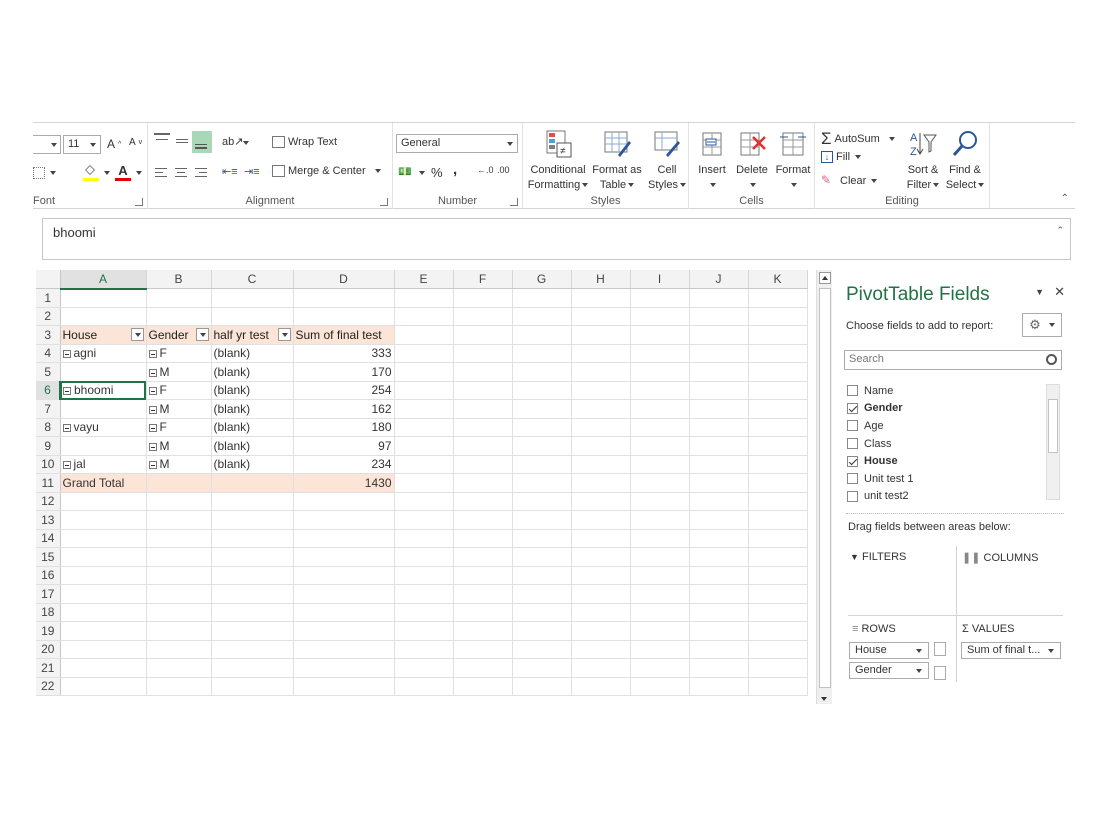  I want to click on fill-color-icon, so click(96, 173).